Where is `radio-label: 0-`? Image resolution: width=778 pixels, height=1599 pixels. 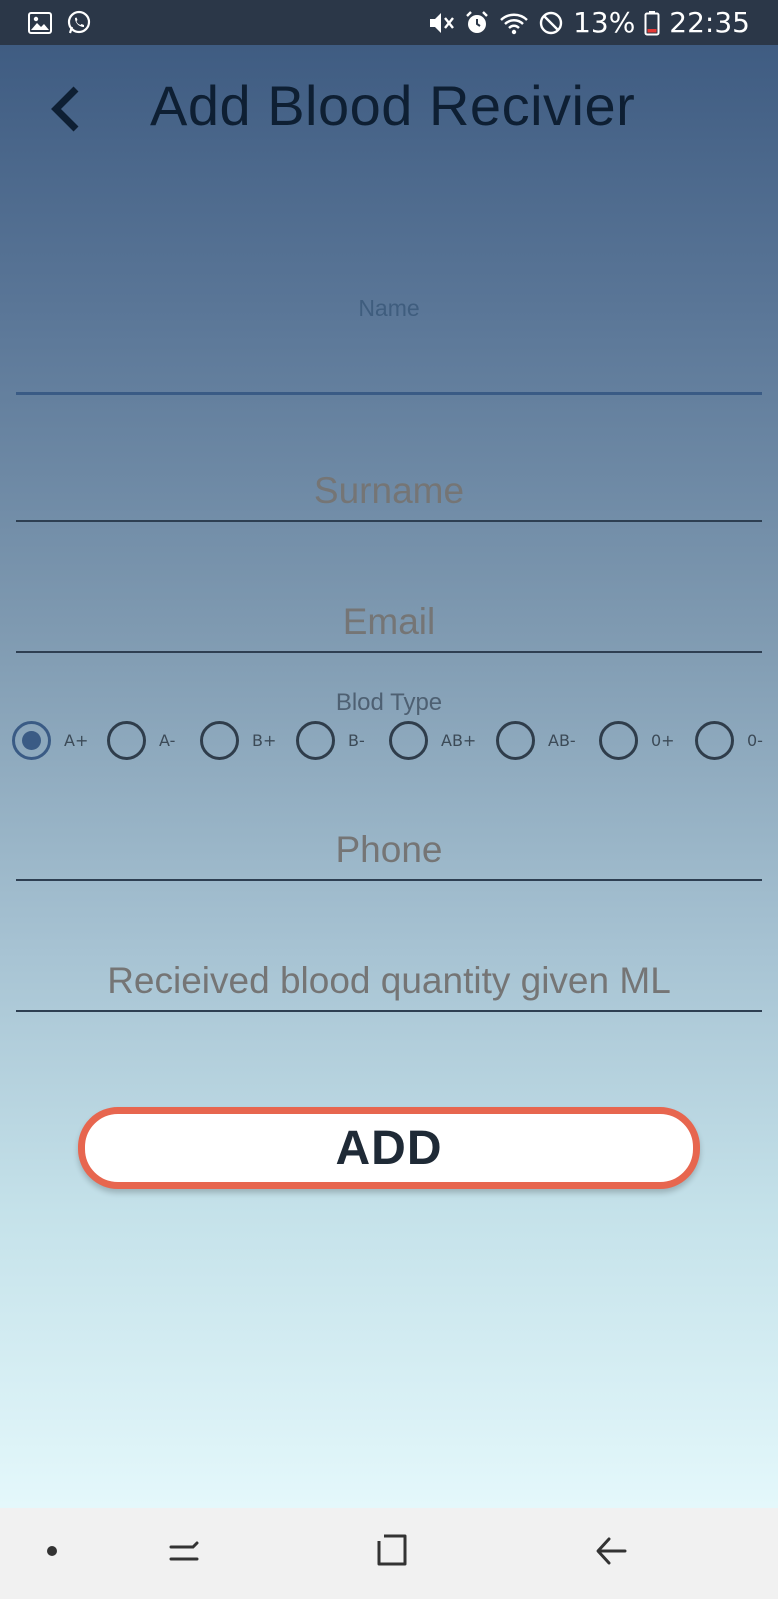
radio-label: 0- is located at coordinates (755, 740).